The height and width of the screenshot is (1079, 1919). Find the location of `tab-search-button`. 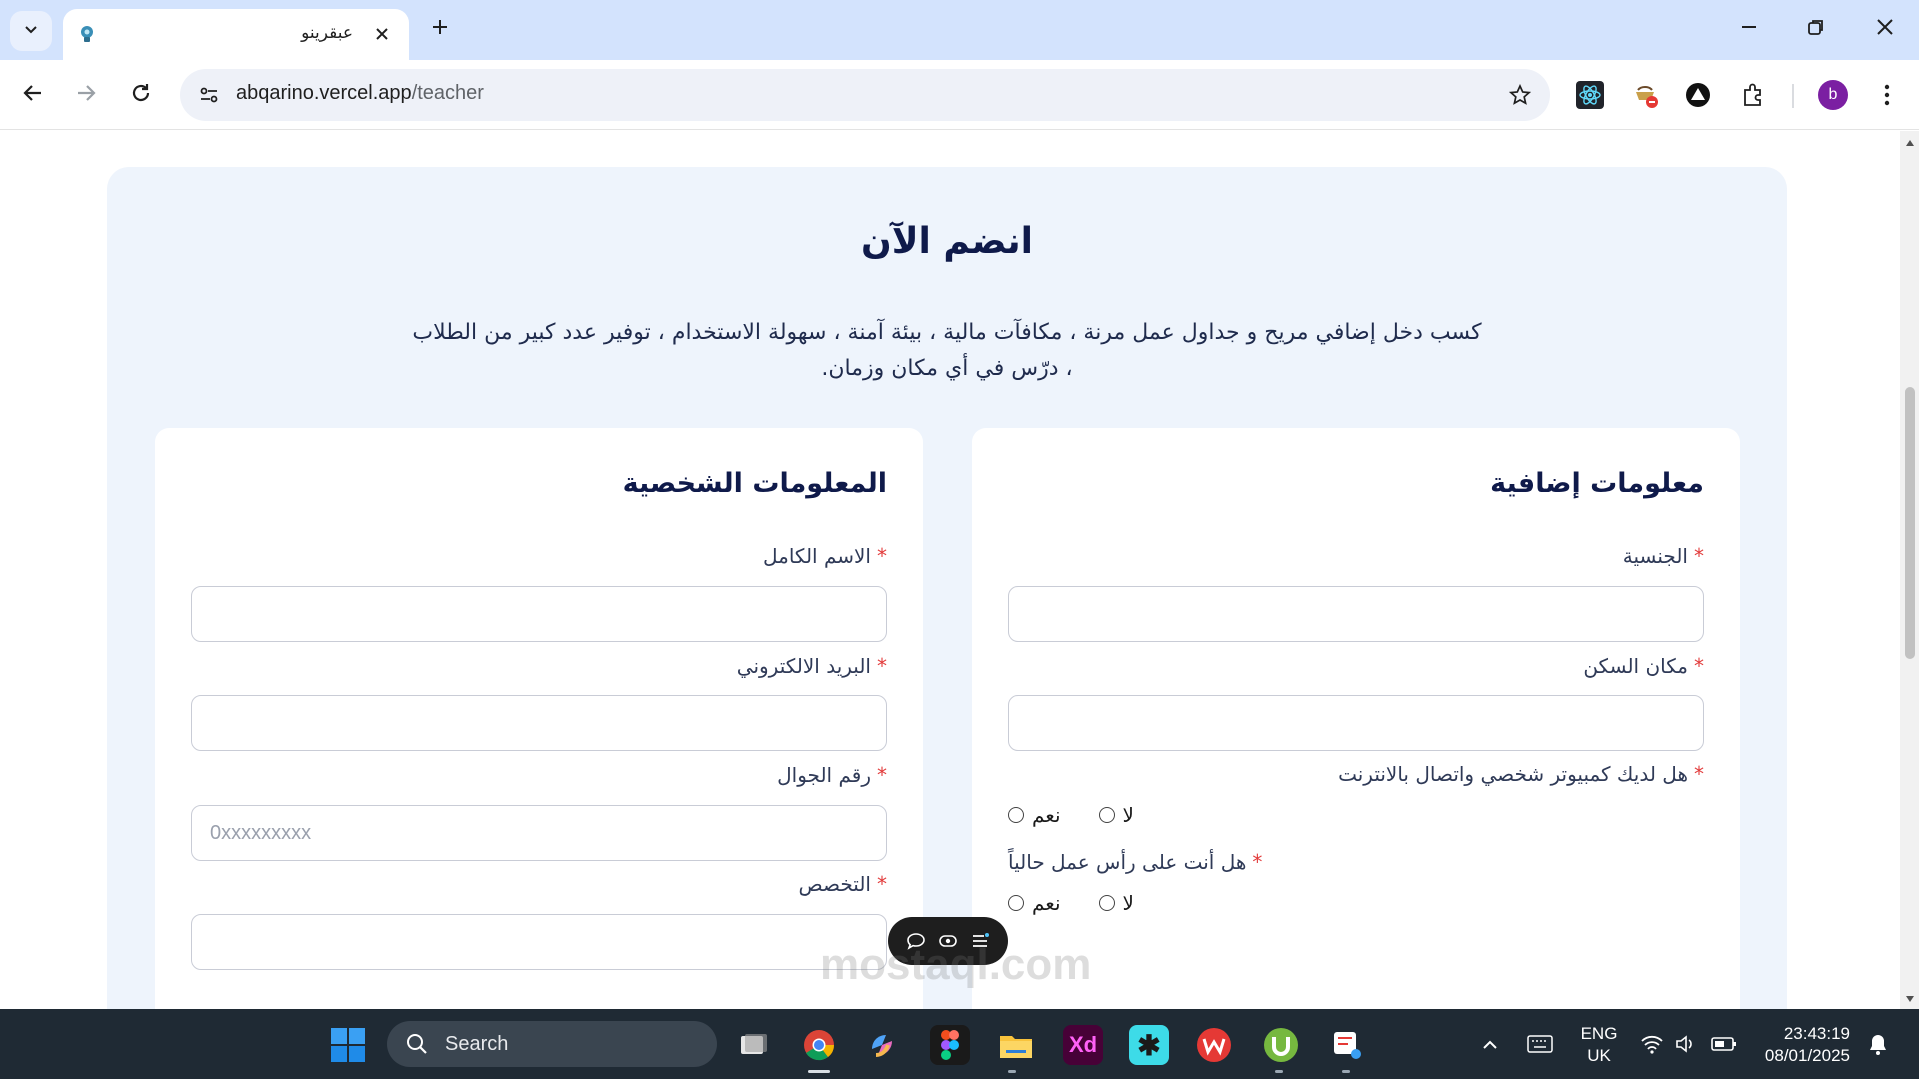

tab-search-button is located at coordinates (31, 31).